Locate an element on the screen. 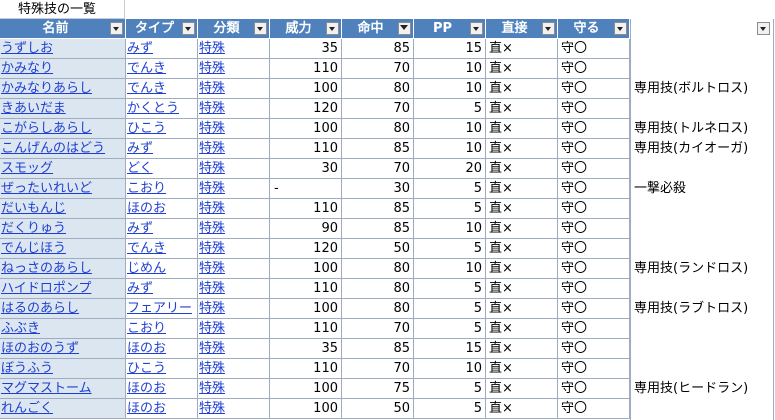 The image size is (775, 420). cell-pp: 20 is located at coordinates (450, 169).